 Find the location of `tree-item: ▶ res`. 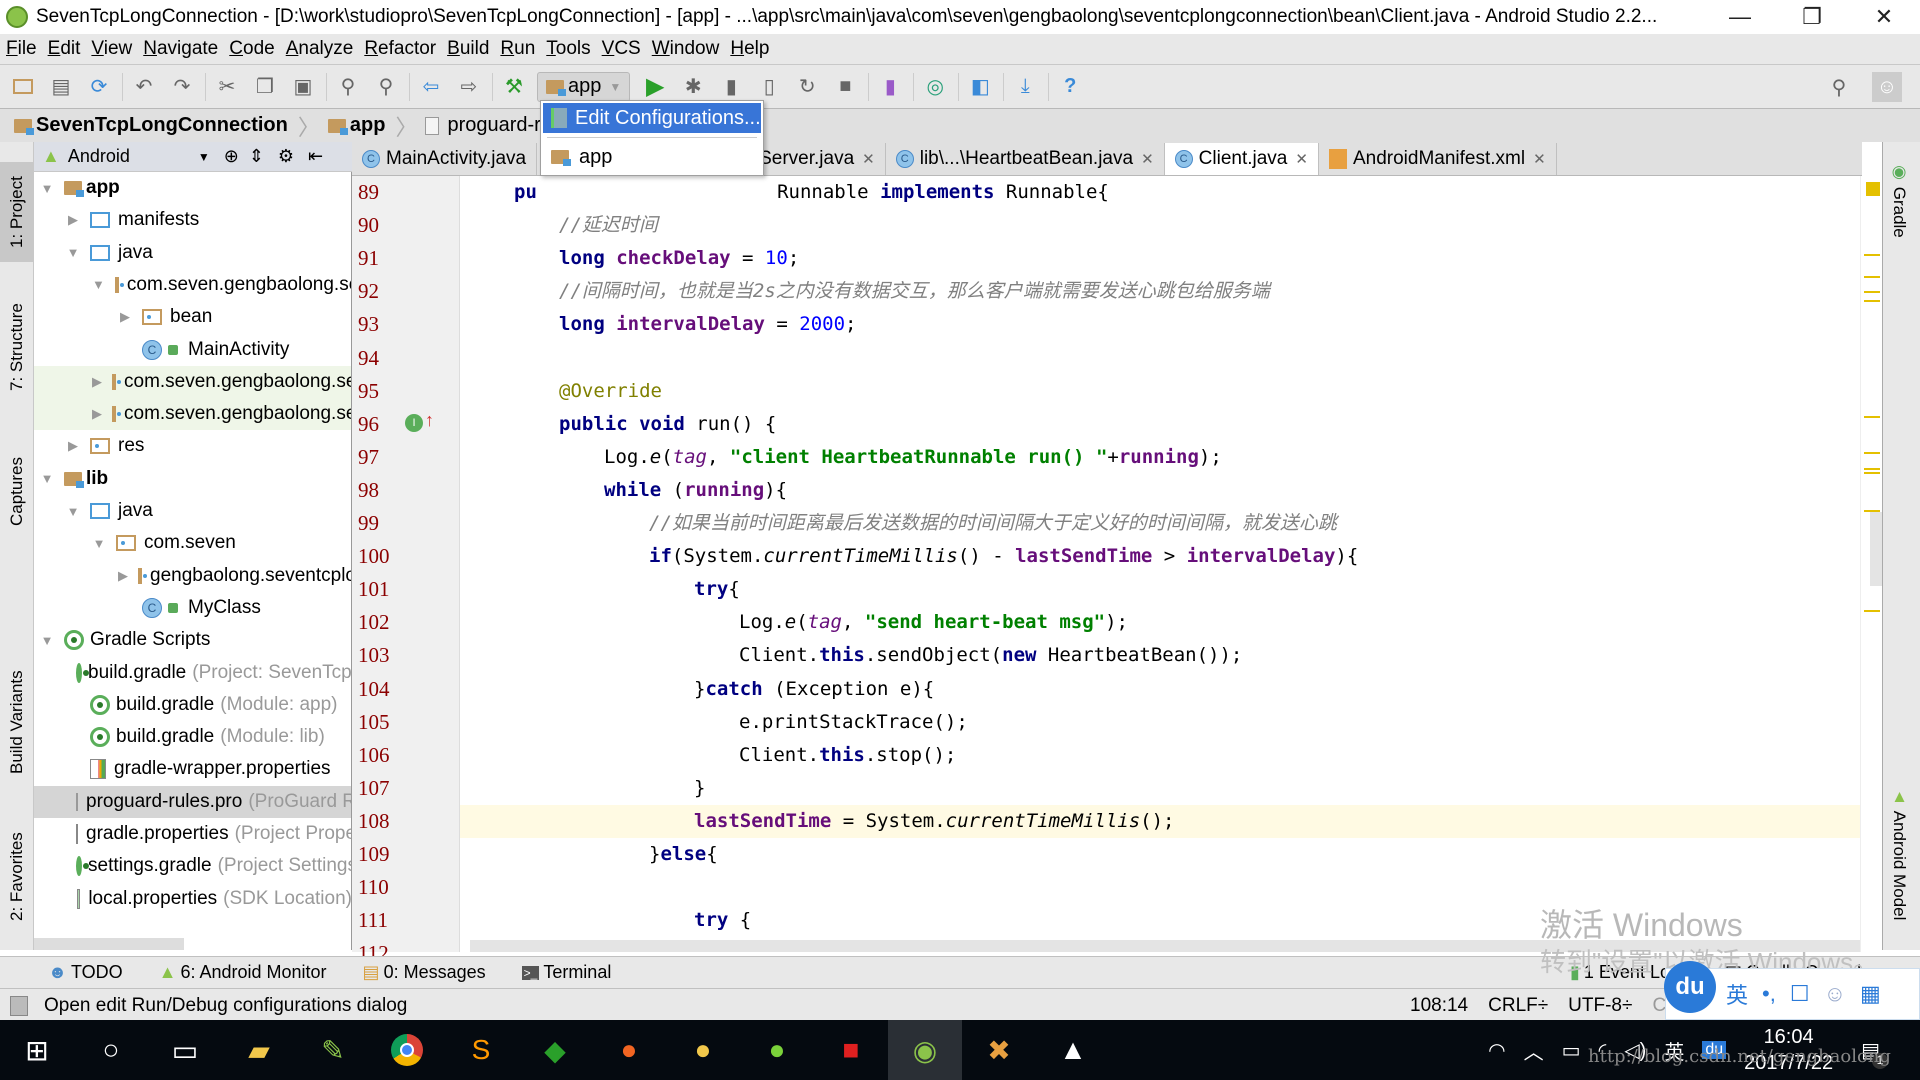

tree-item: ▶ res is located at coordinates (192, 446).